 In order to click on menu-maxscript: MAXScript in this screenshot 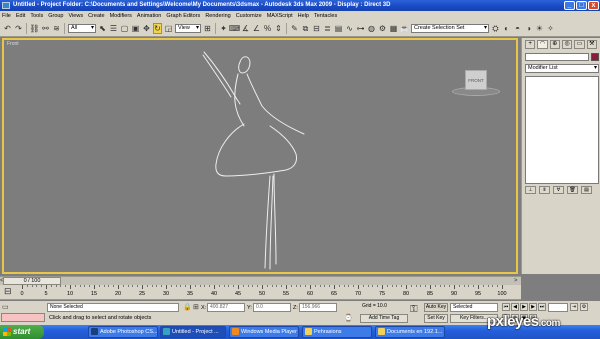, I will do `click(280, 16)`.